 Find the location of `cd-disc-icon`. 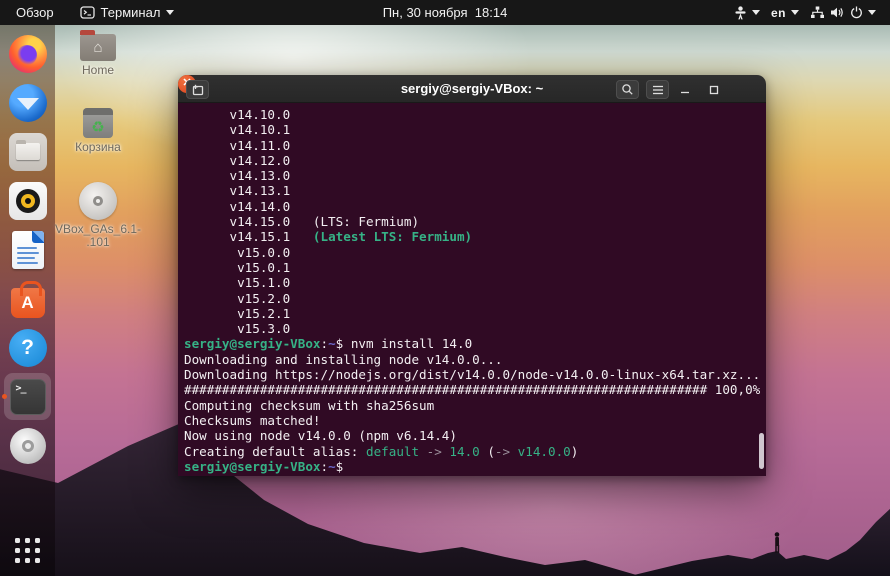

cd-disc-icon is located at coordinates (98, 201).